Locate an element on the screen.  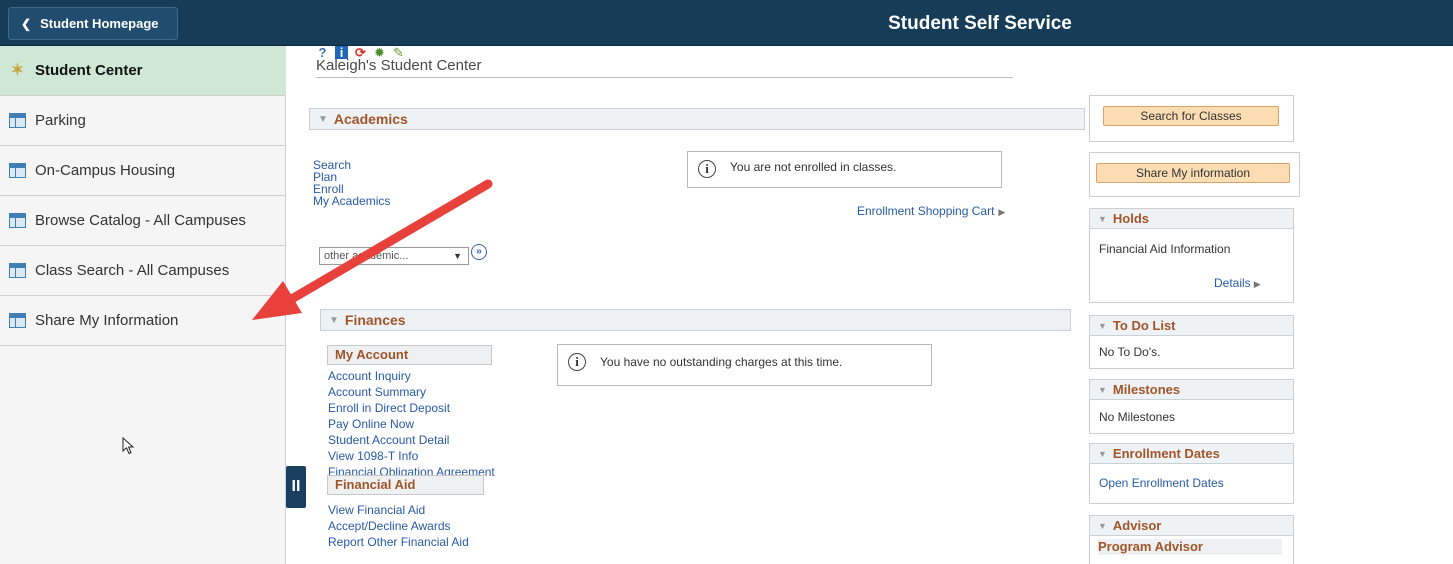
enrollment-shopping-cart-link: Enrollment Shopping Cart ▶ is located at coordinates (931, 211).